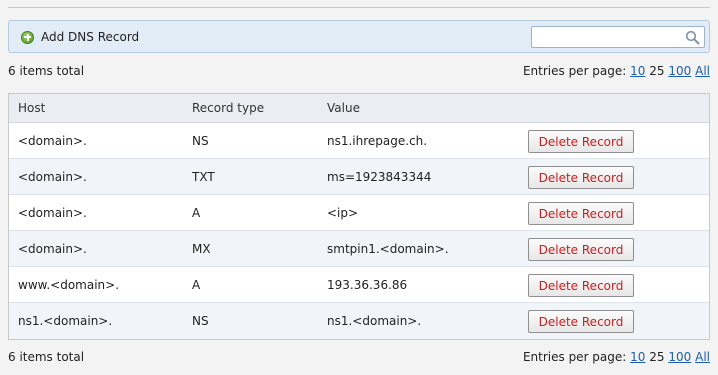 This screenshot has width=718, height=375. What do you see at coordinates (31, 108) in the screenshot?
I see `column-host: Host` at bounding box center [31, 108].